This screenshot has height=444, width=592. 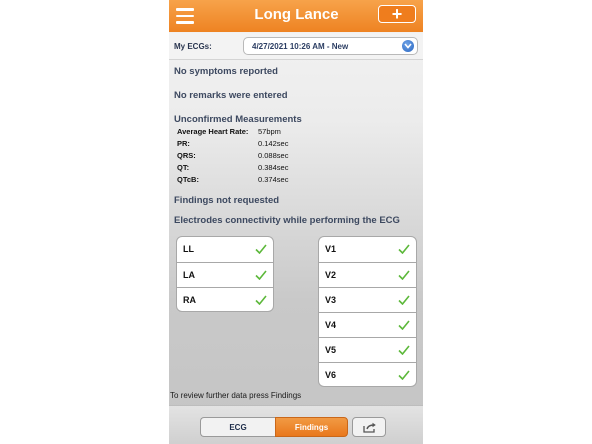 What do you see at coordinates (225, 249) in the screenshot?
I see `electrode-row-ll: LL` at bounding box center [225, 249].